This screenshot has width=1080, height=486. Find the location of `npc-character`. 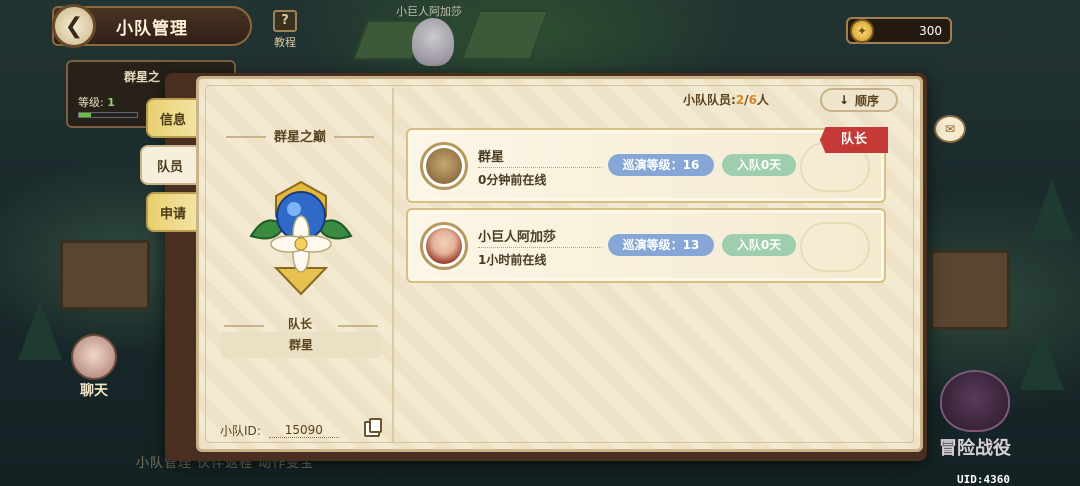

npc-character is located at coordinates (433, 42).